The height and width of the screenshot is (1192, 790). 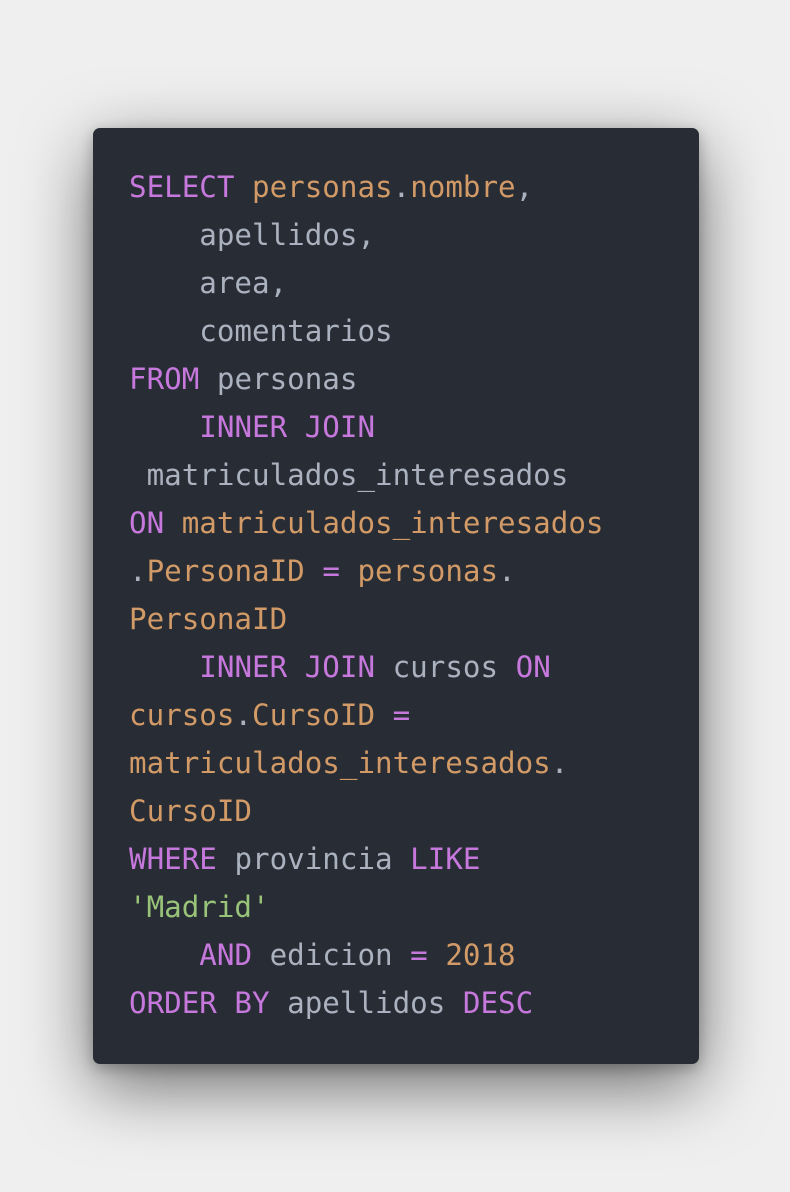 I want to click on code-token-id: apellidos, so click(x=366, y=1003).